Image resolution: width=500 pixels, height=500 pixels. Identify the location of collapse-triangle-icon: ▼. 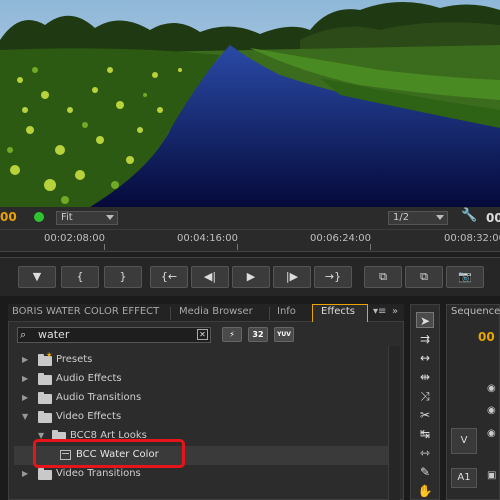
(25, 416).